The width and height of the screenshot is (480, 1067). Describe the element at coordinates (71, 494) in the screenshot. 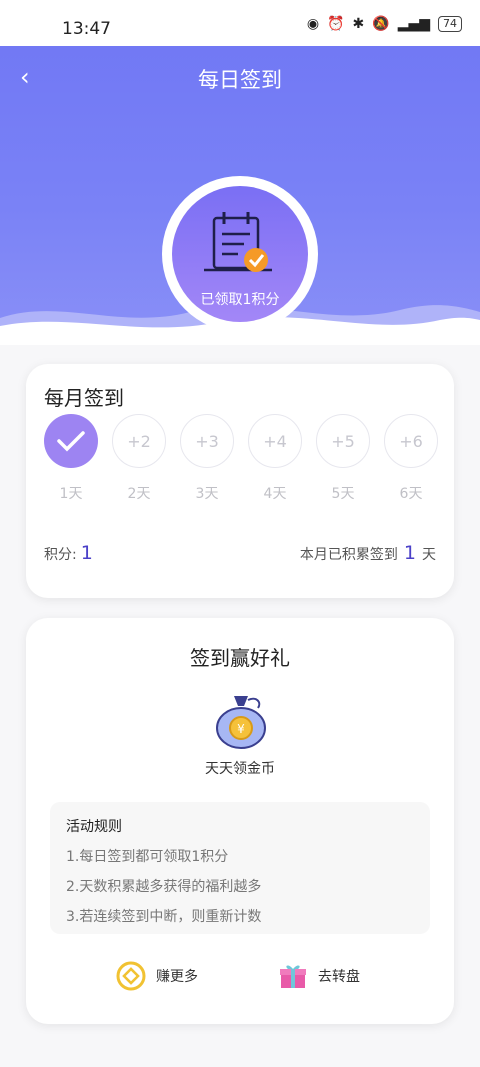

I see `day-label: 1天` at that location.